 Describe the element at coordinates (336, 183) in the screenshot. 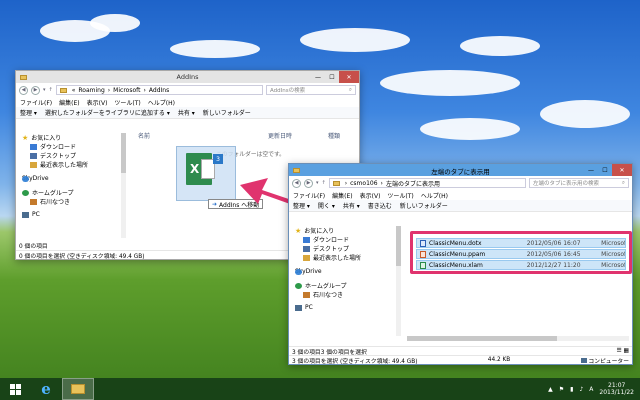

I see `folder-icon` at that location.